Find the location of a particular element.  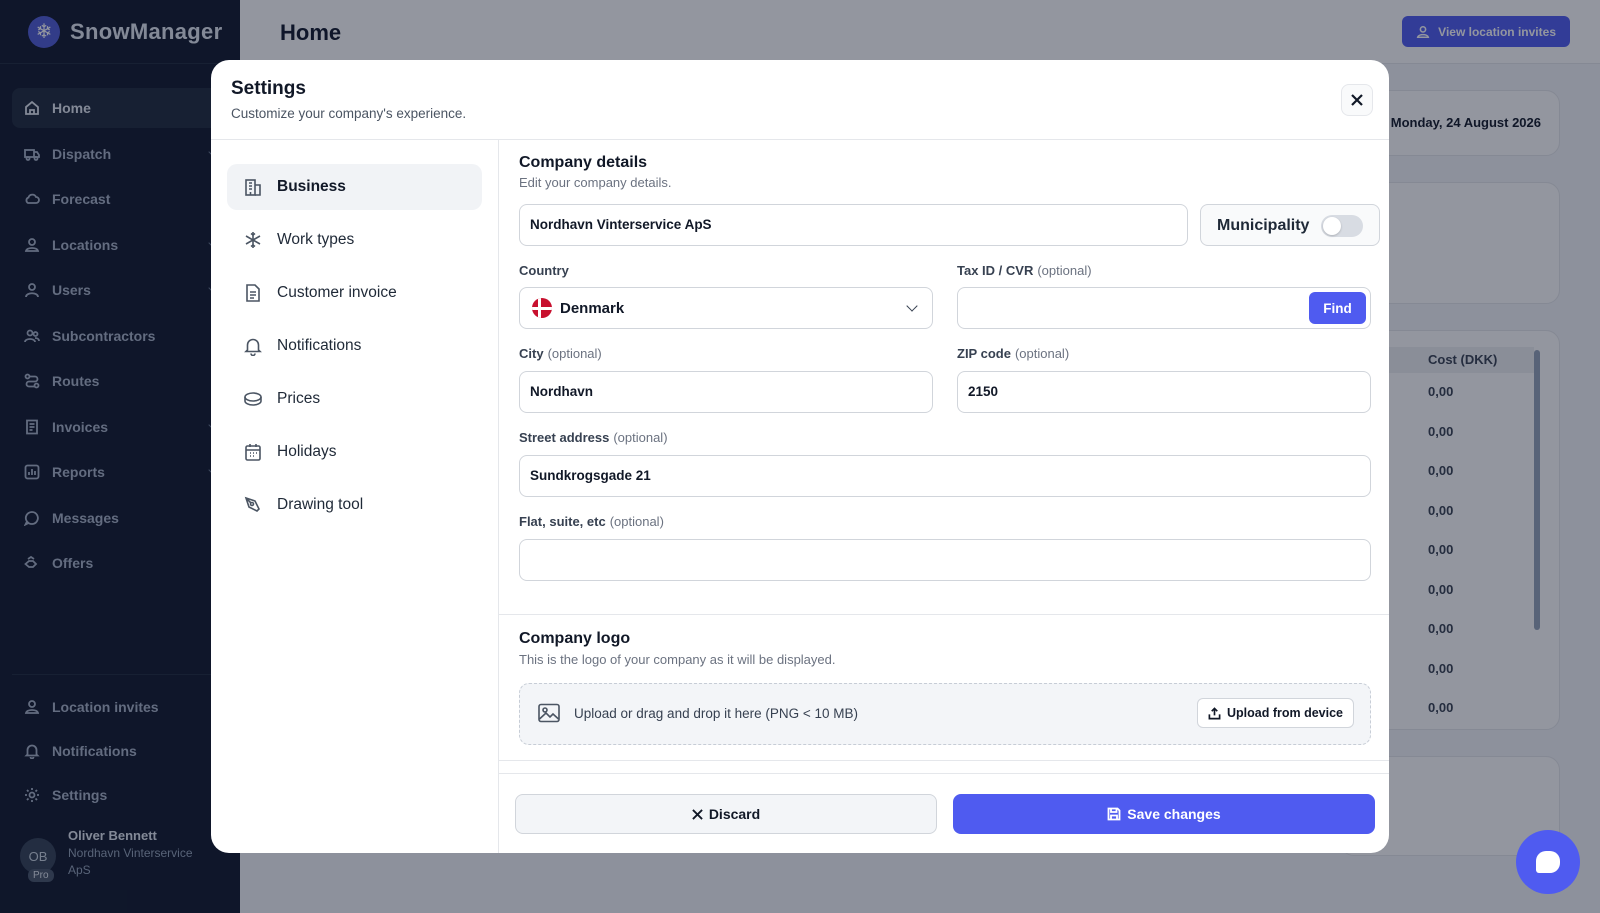

close-button is located at coordinates (1357, 100).